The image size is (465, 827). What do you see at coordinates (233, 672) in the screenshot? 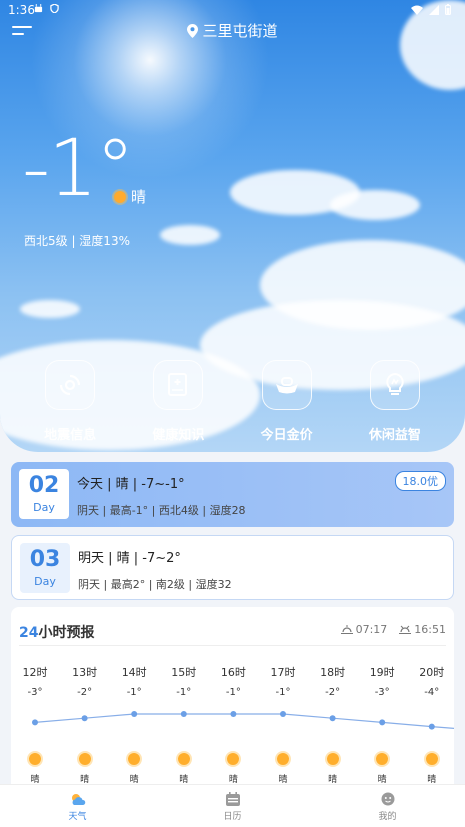
I see `hour-label: 16时` at bounding box center [233, 672].